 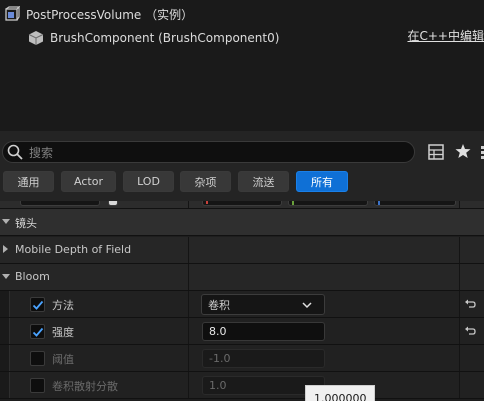 What do you see at coordinates (85, 386) in the screenshot?
I see `property-label-convolution-scatter: 卷积散射分散` at bounding box center [85, 386].